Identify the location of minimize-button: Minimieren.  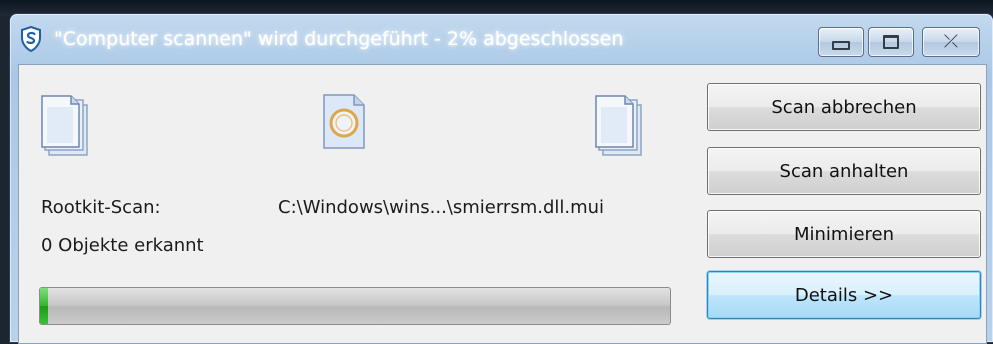
(844, 234).